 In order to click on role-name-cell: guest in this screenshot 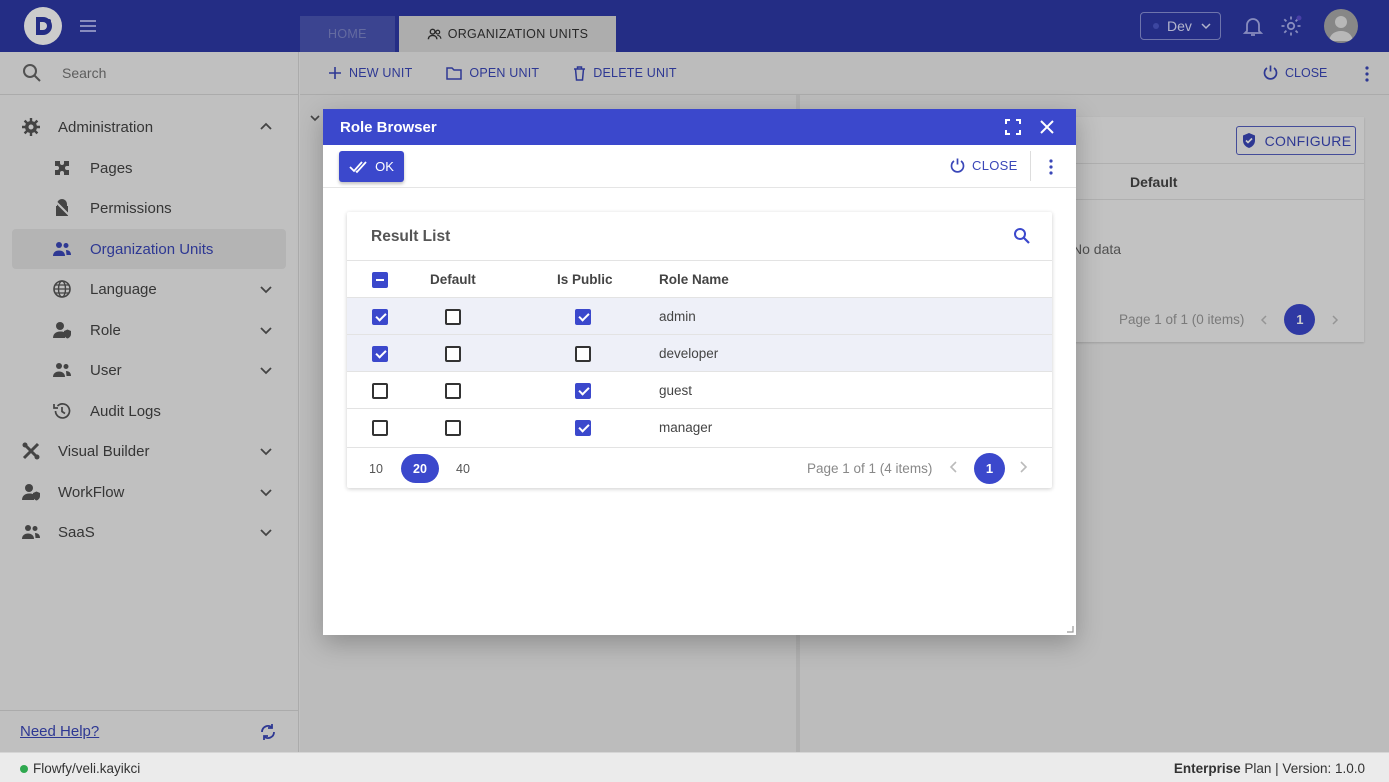, I will do `click(676, 390)`.